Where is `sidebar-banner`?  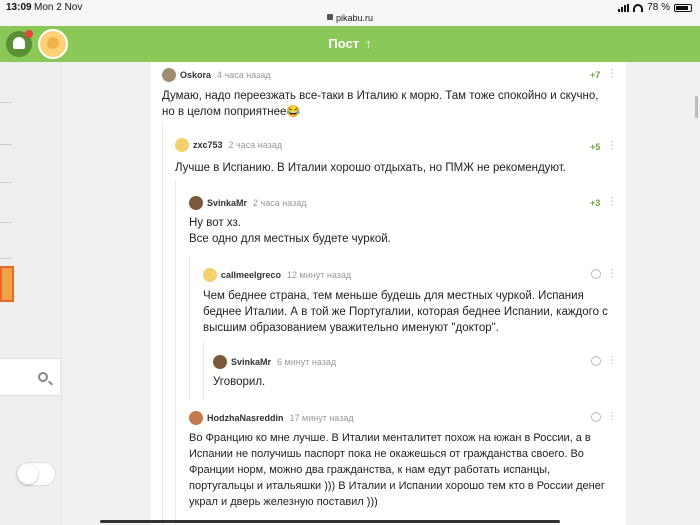
sidebar-banner is located at coordinates (7, 284).